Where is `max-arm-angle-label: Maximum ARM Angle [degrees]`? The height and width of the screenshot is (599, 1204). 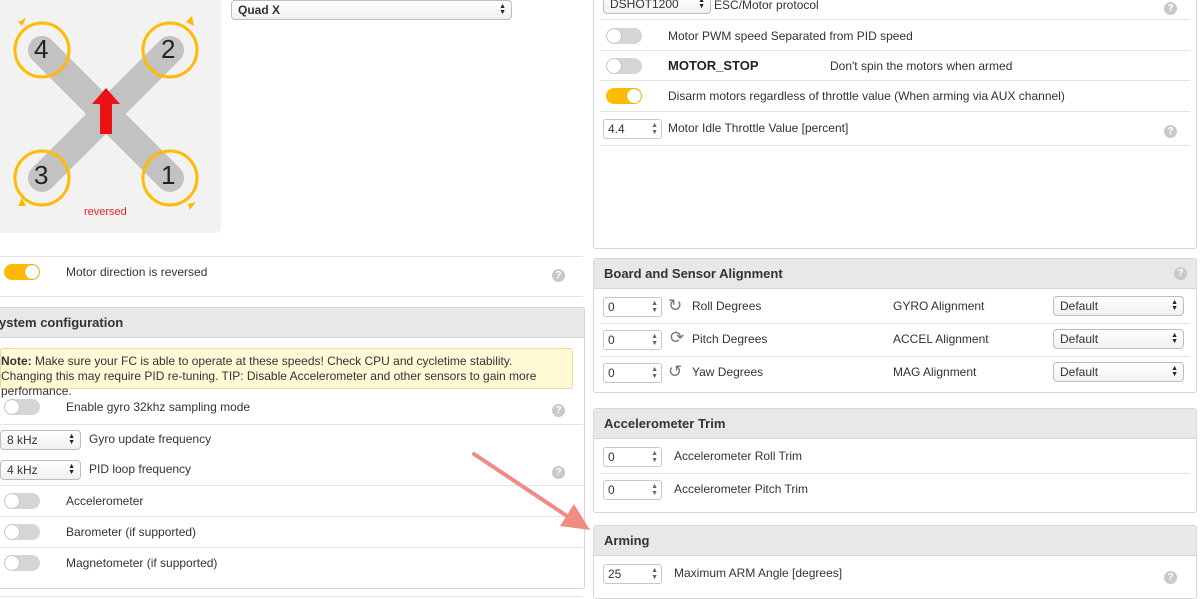
max-arm-angle-label: Maximum ARM Angle [degrees] is located at coordinates (758, 573).